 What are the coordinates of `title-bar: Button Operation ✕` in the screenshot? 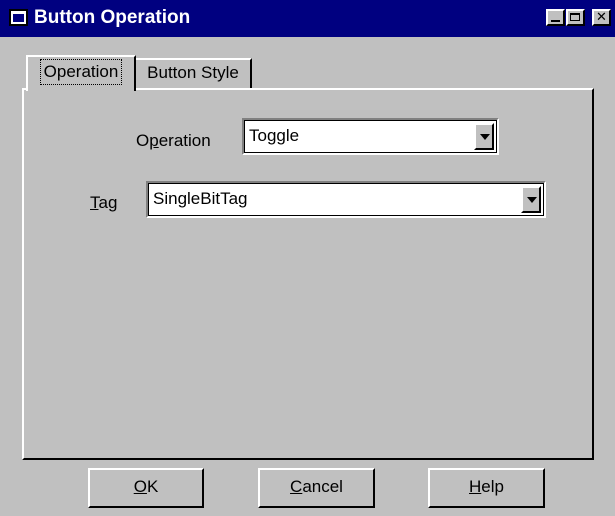 It's located at (307, 18).